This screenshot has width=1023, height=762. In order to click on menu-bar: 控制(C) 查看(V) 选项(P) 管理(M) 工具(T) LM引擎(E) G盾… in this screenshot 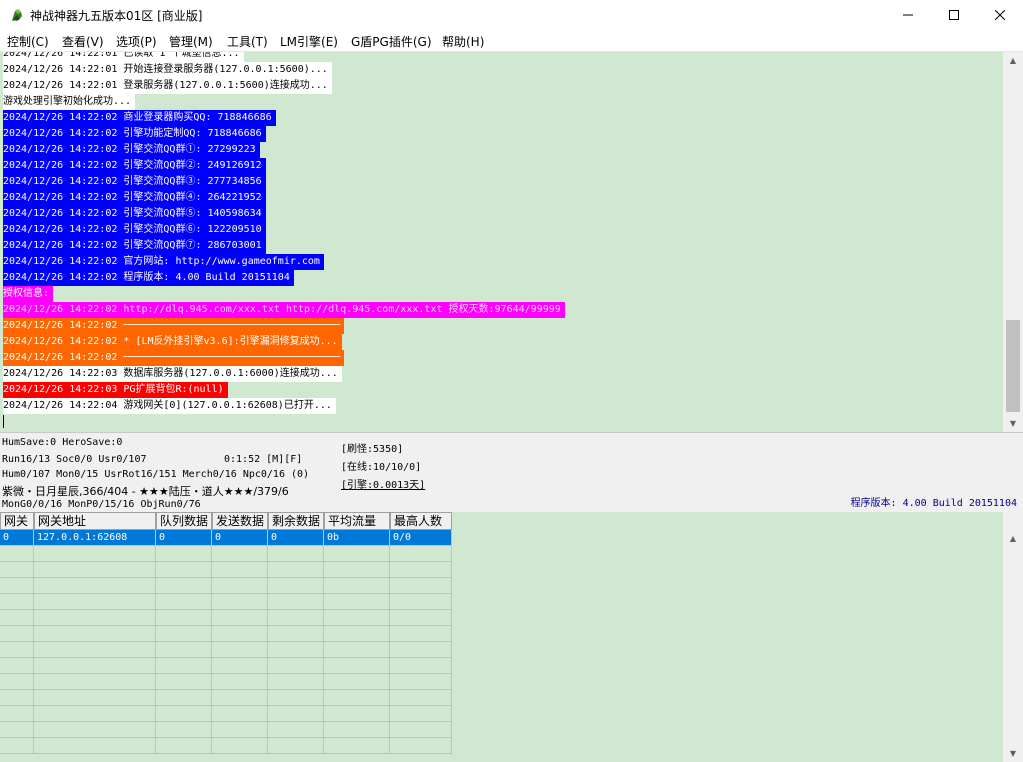, I will do `click(511, 41)`.